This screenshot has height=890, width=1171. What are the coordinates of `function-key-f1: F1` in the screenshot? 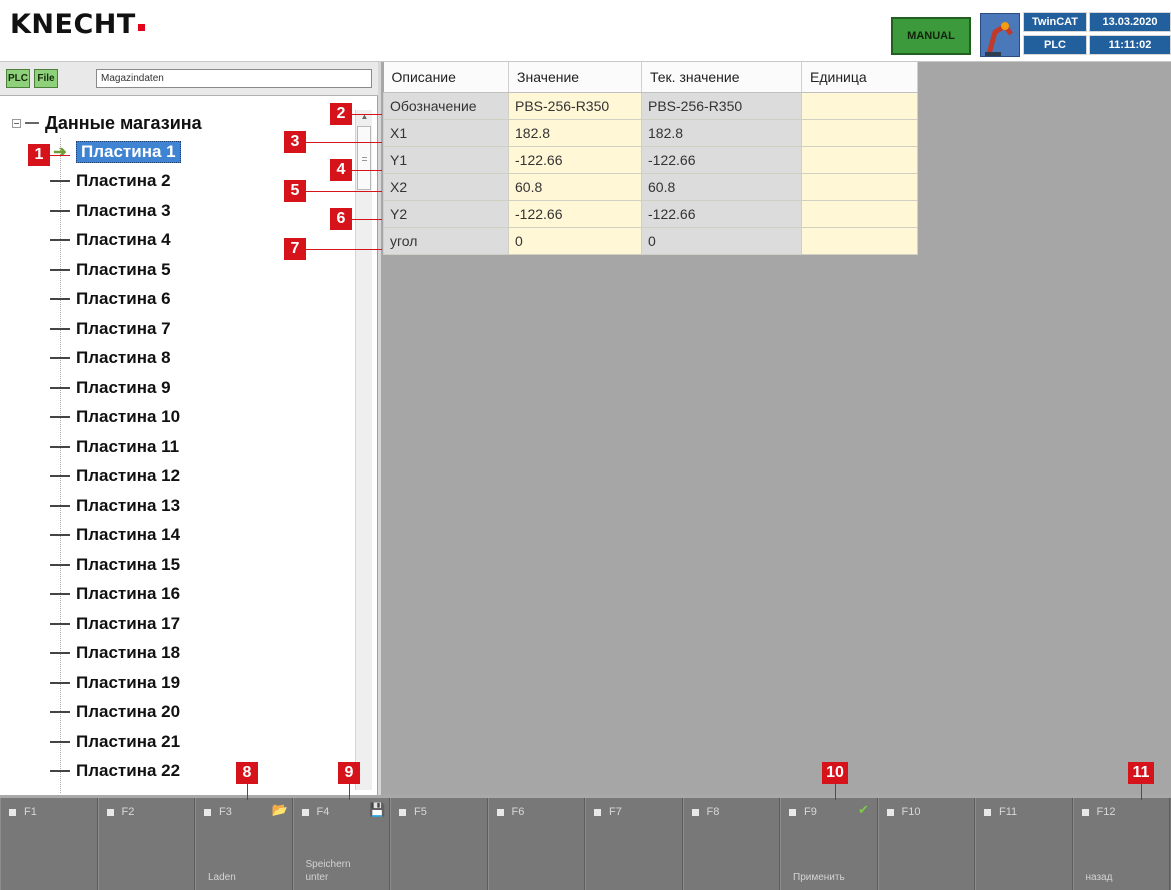 It's located at (49, 844).